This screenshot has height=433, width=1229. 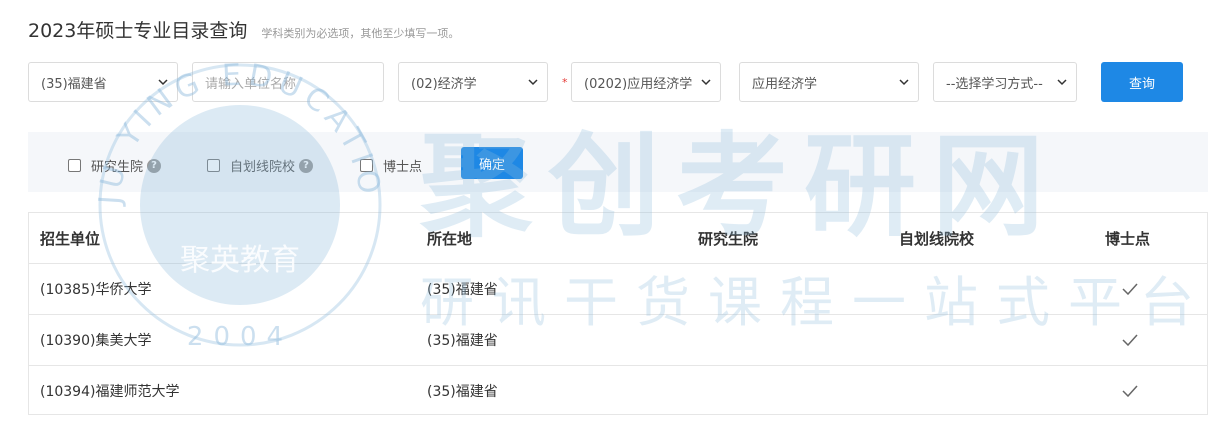 I want to click on header-location: 所在地, so click(x=450, y=238).